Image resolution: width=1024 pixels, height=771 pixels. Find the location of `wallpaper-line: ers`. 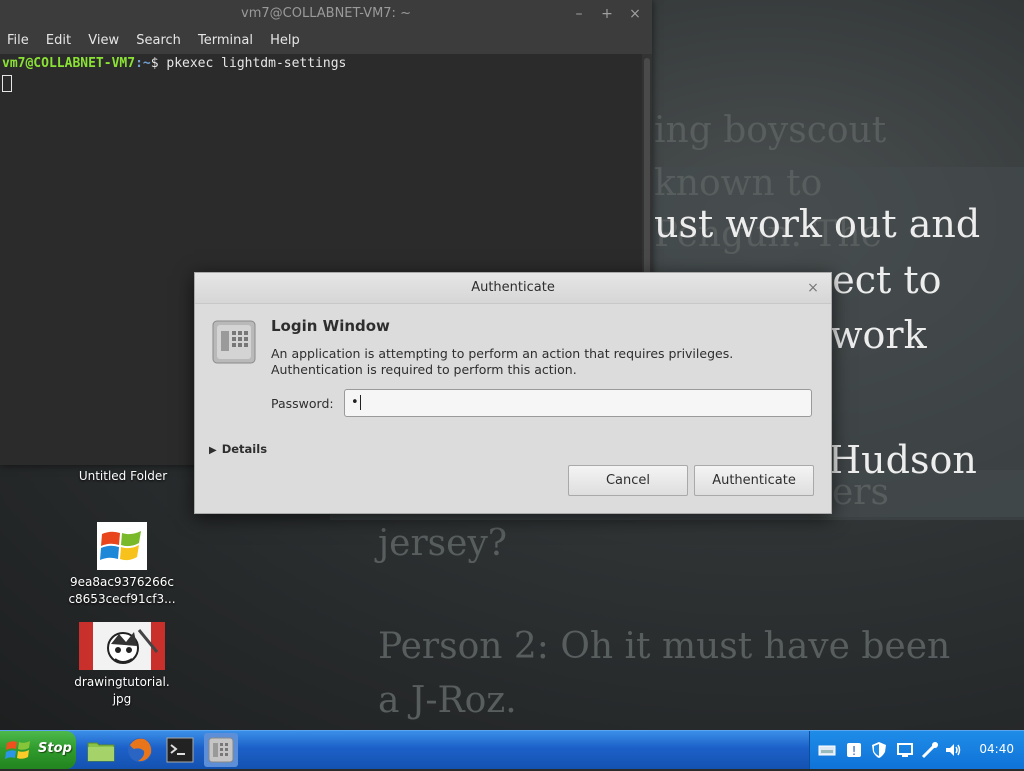

wallpaper-line: ers is located at coordinates (860, 492).